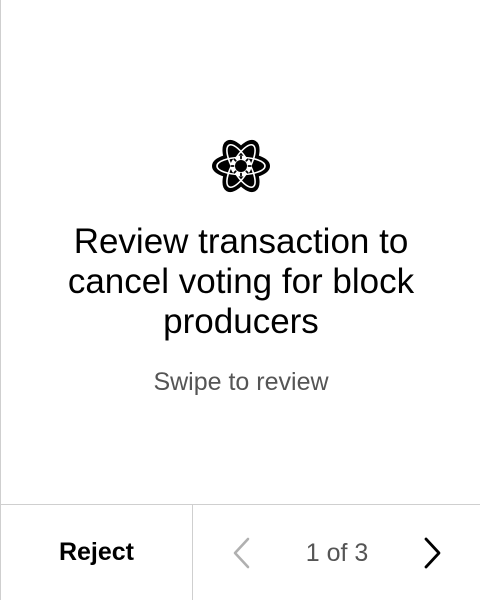  I want to click on swipe-hint: Swipe to review, so click(241, 382).